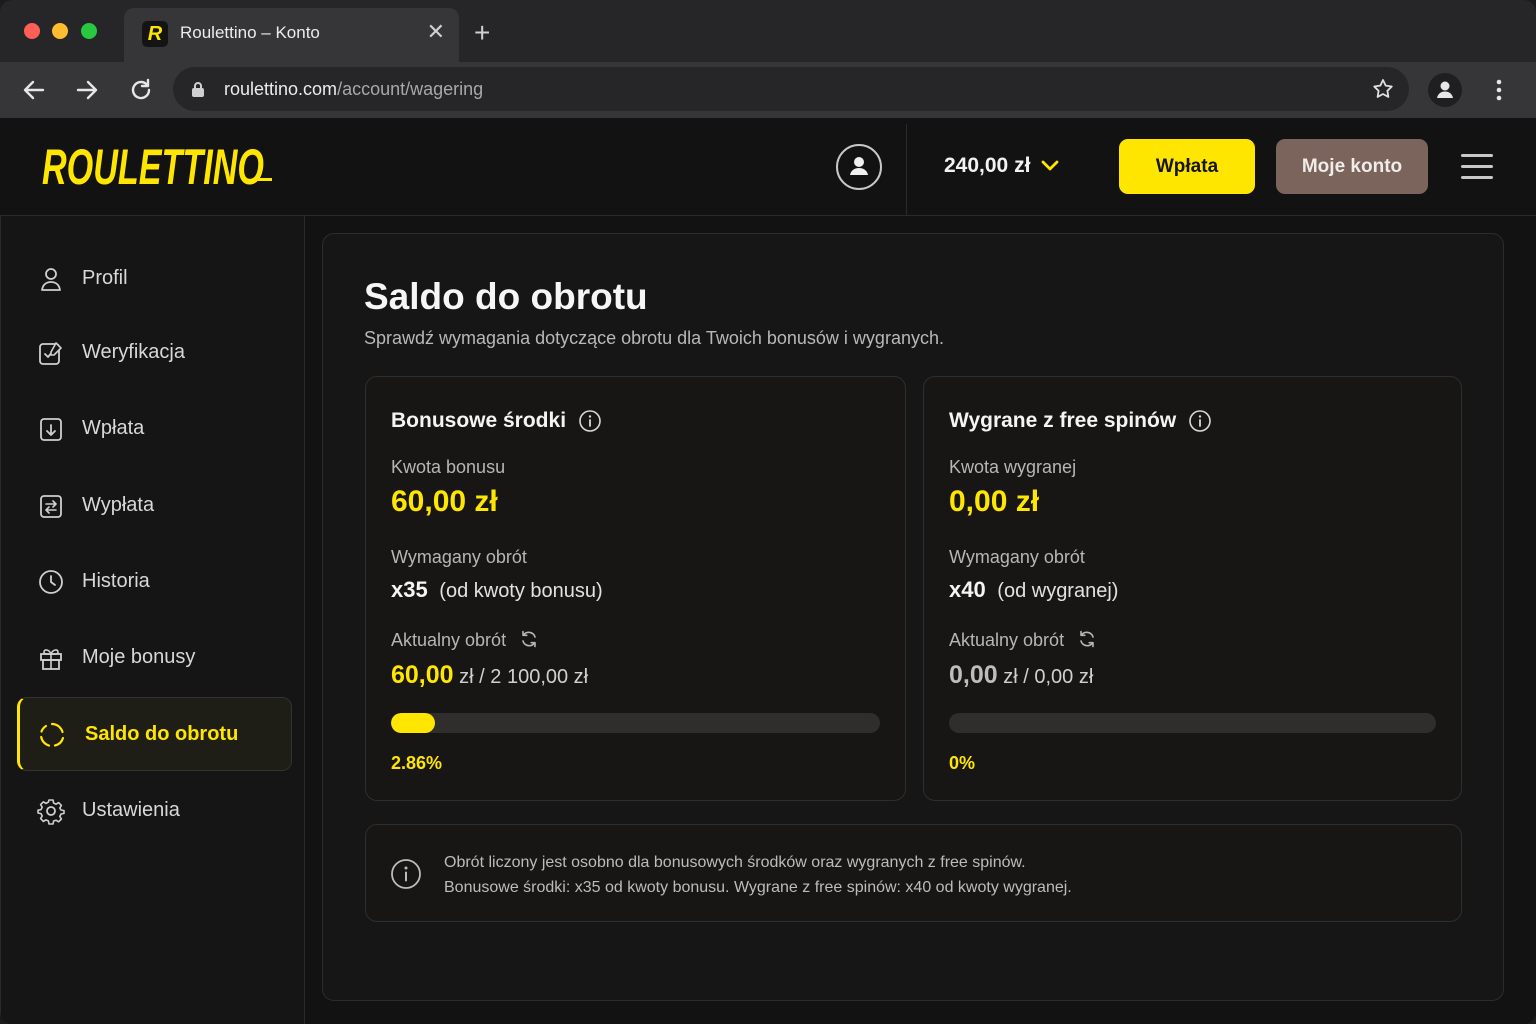  Describe the element at coordinates (139, 657) in the screenshot. I see `sidebar-item-label: Moje bonusy` at that location.